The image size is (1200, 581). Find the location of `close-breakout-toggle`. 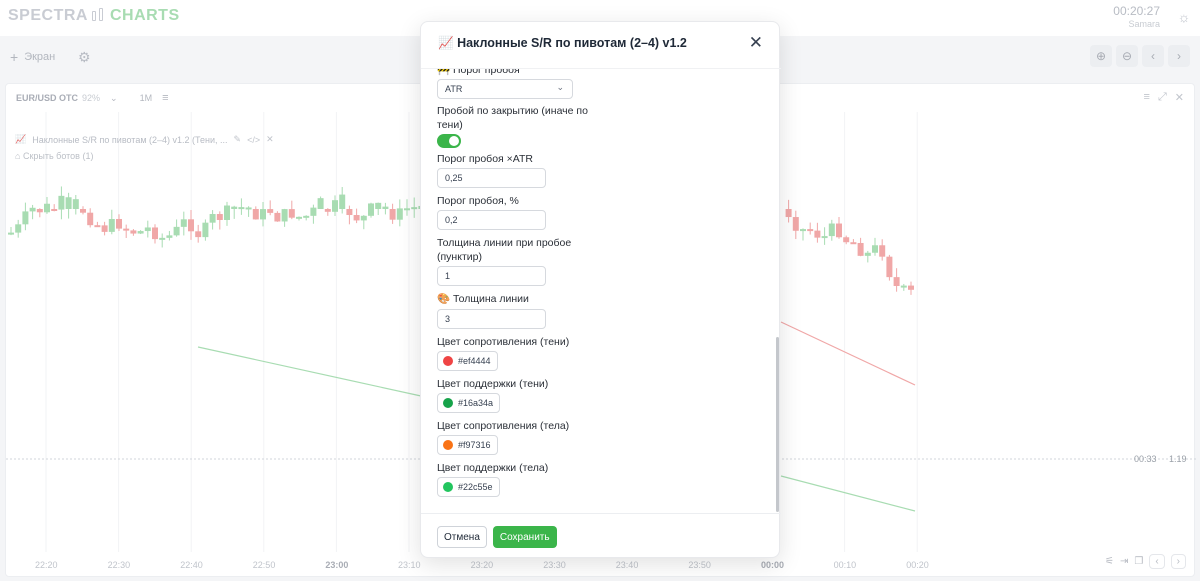

close-breakout-toggle is located at coordinates (449, 141).